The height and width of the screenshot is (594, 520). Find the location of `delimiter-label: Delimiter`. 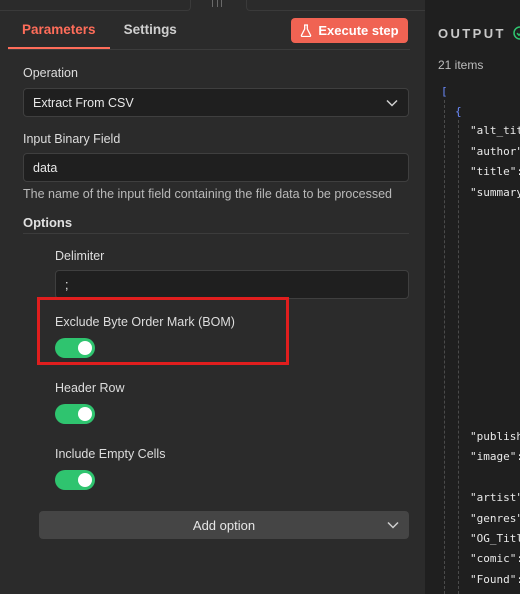

delimiter-label: Delimiter is located at coordinates (80, 256).